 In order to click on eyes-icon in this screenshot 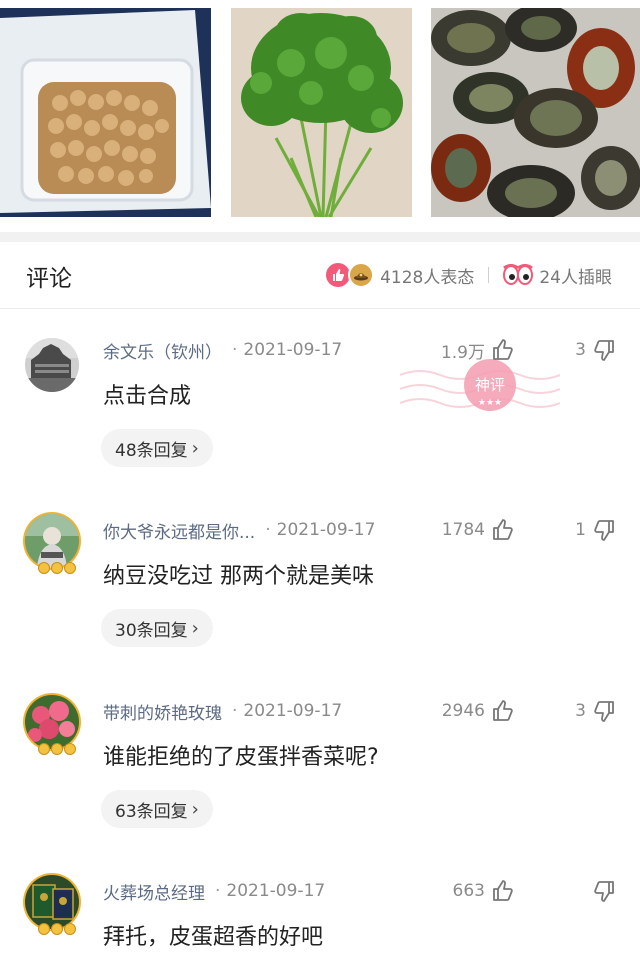, I will do `click(518, 275)`.